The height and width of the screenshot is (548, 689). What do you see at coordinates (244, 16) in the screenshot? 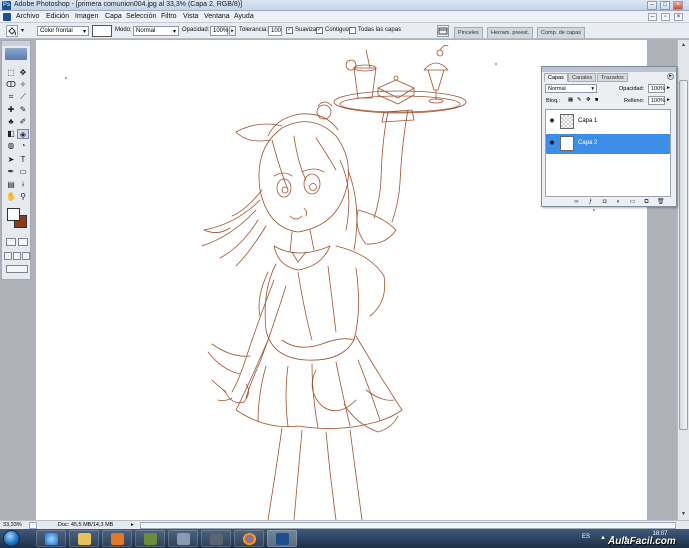
I see `menu-ayuda: Ayuda` at bounding box center [244, 16].